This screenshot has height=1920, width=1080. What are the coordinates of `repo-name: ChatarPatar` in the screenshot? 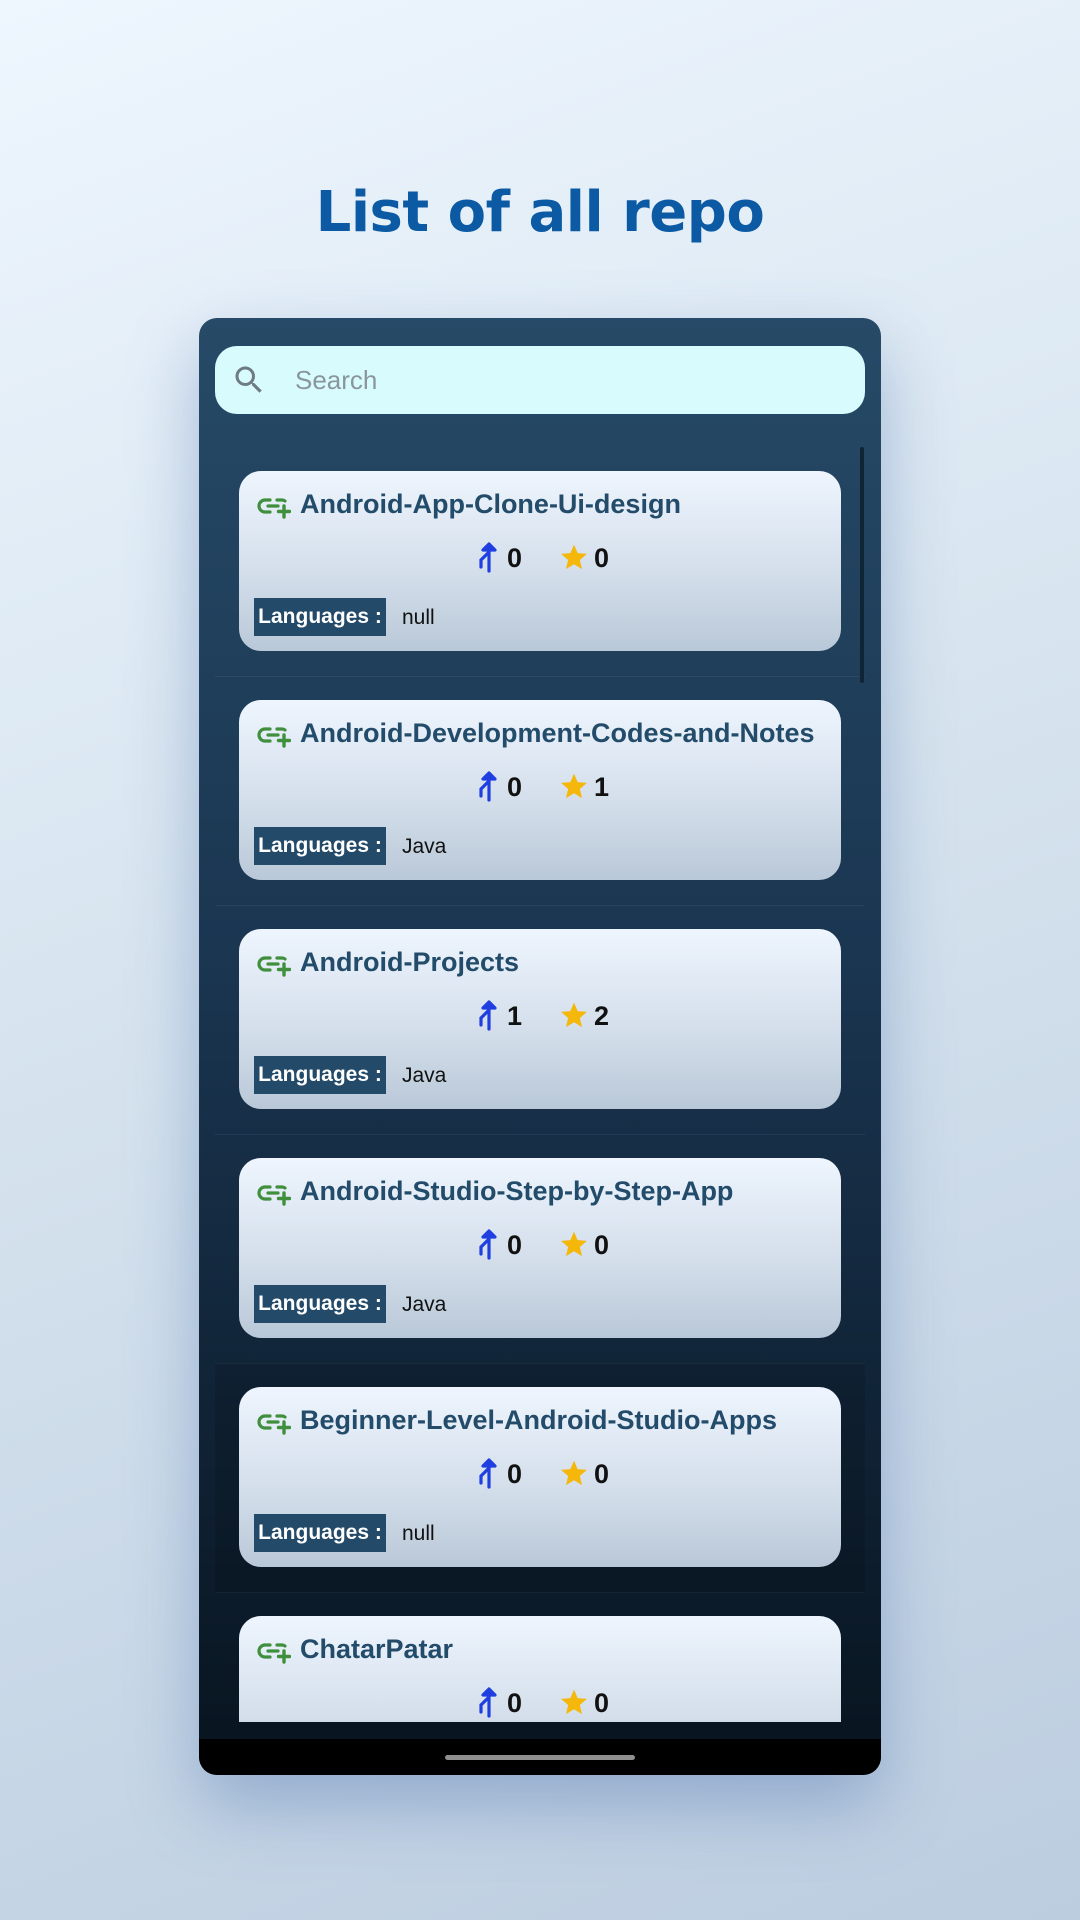 It's located at (376, 1649).